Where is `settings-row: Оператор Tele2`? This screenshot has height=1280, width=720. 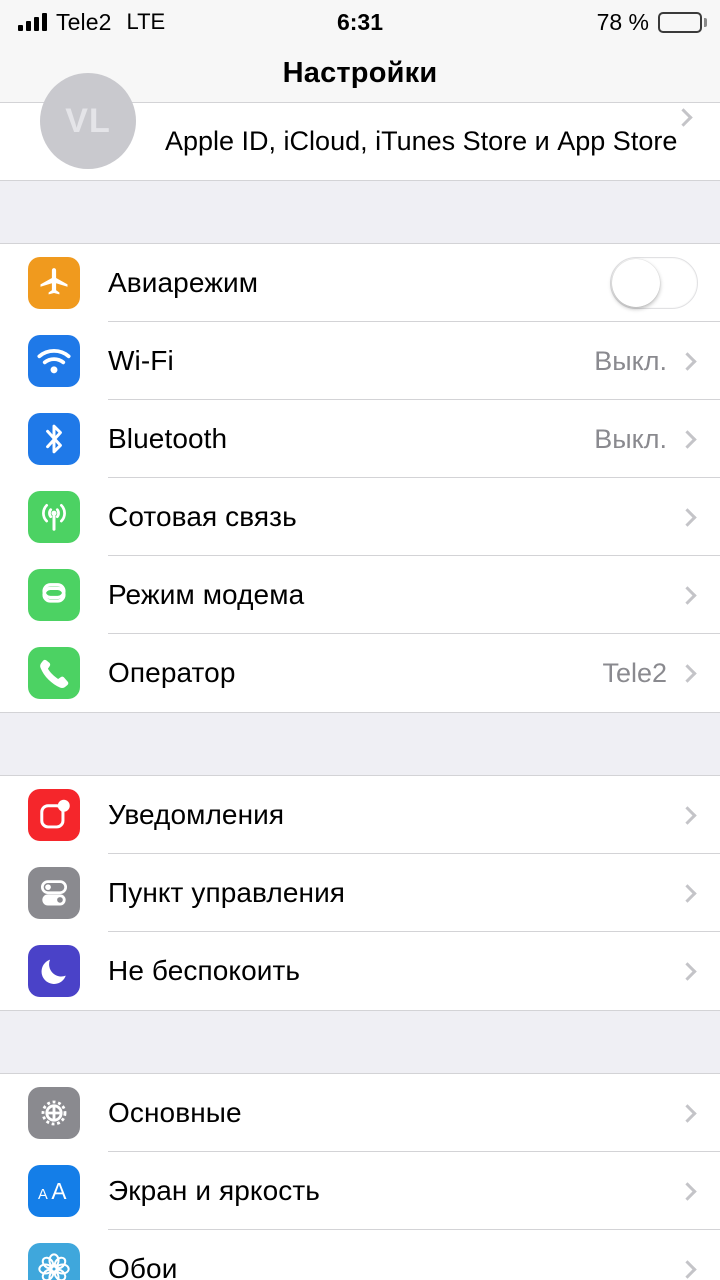 settings-row: Оператор Tele2 is located at coordinates (360, 673).